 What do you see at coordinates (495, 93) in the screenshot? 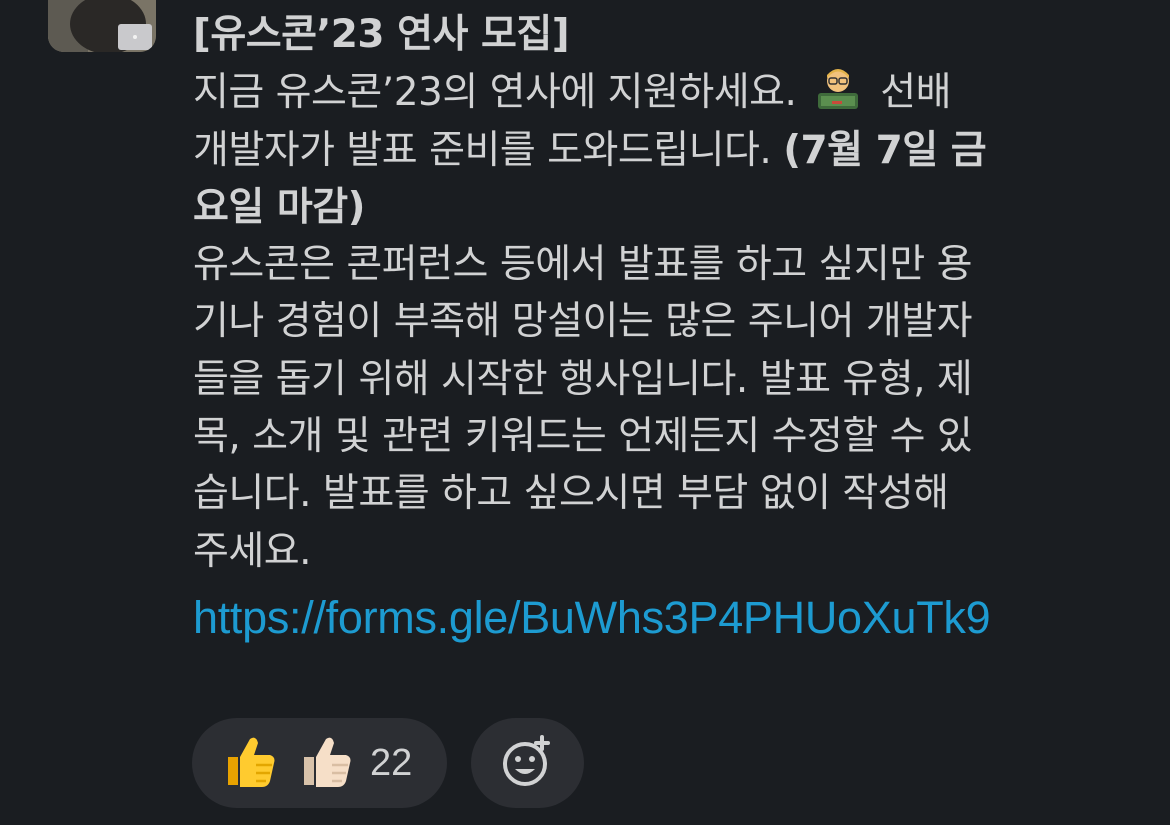
I see `intro-text-1: 지금 유스콘’23의 연사에 지원하세요.` at bounding box center [495, 93].